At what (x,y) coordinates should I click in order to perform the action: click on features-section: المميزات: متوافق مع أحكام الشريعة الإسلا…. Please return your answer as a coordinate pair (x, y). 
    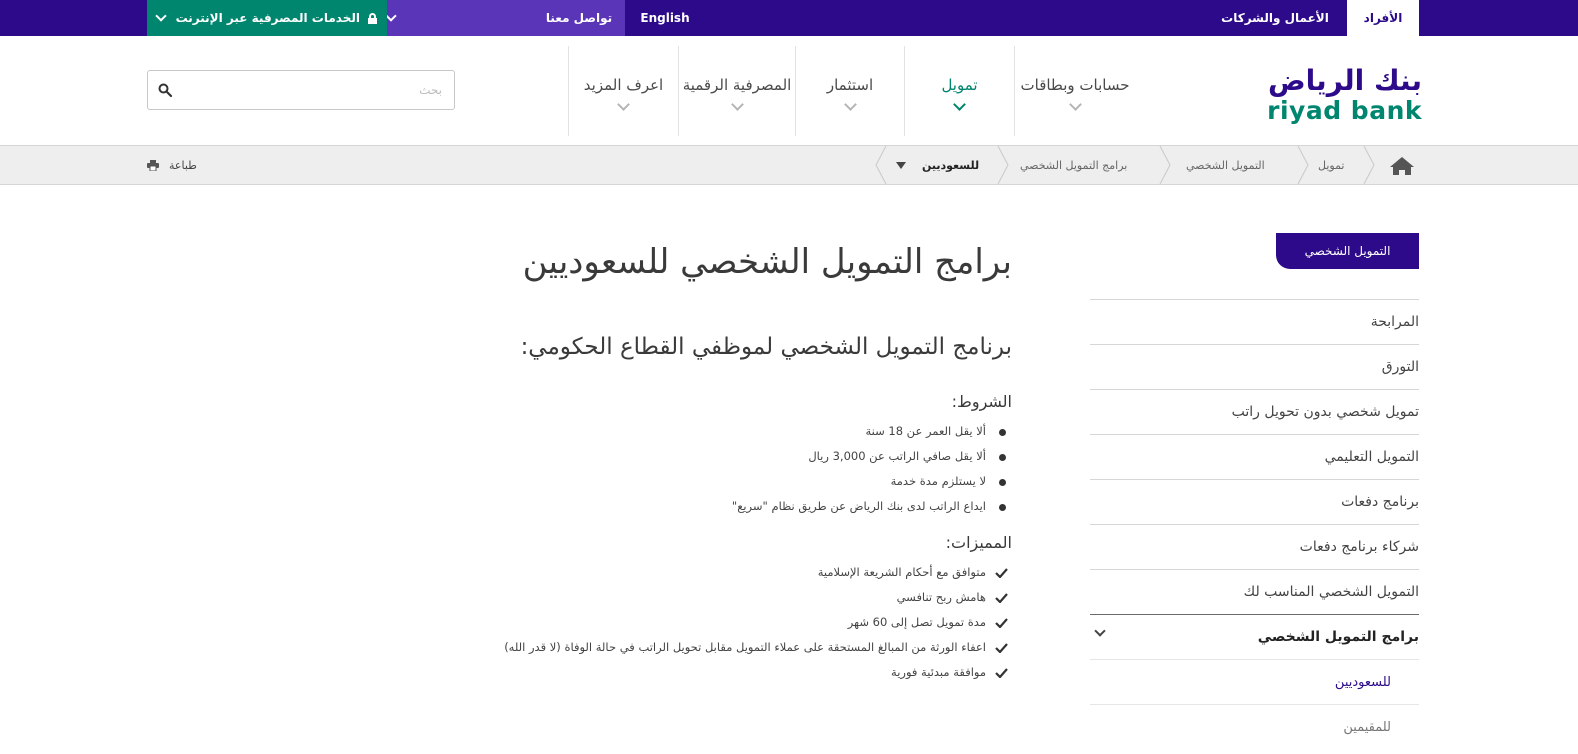
    Looking at the image, I should click on (706, 609).